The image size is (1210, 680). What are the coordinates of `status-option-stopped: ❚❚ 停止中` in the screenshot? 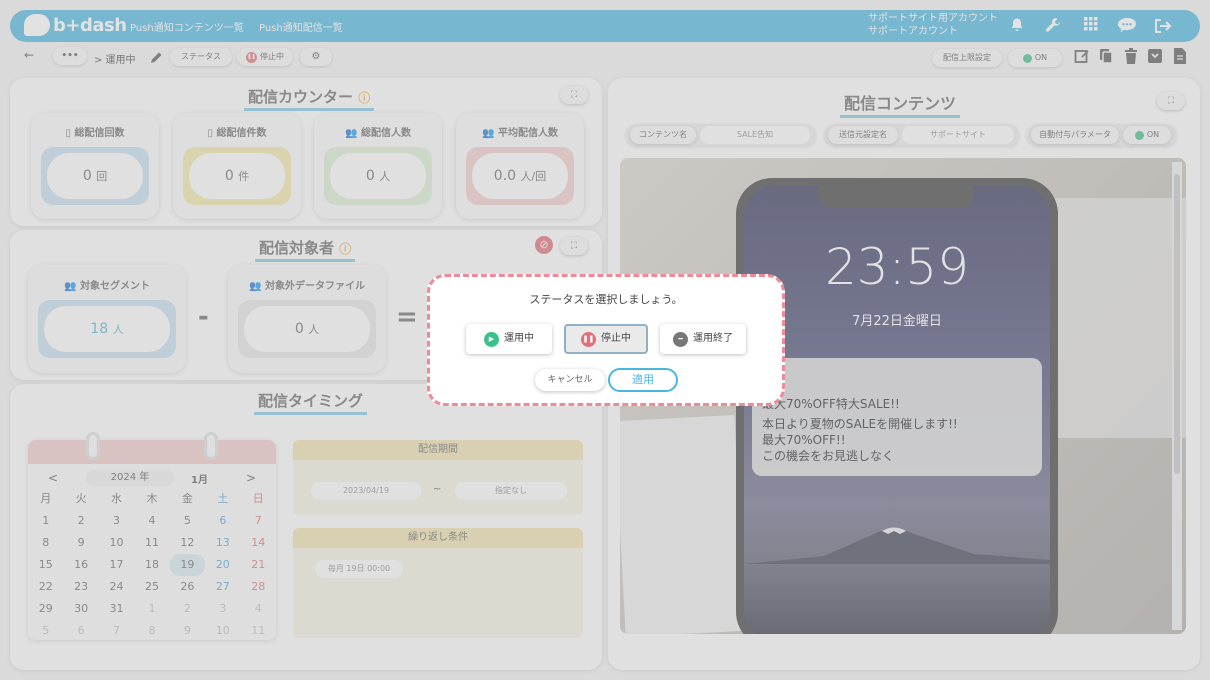 It's located at (606, 339).